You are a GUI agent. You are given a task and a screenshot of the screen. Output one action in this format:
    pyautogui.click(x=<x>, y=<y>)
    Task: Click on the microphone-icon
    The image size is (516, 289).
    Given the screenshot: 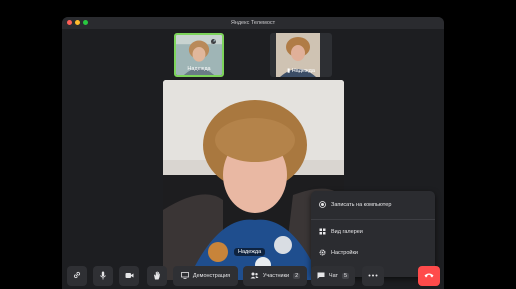 What is the action you would take?
    pyautogui.click(x=103, y=276)
    